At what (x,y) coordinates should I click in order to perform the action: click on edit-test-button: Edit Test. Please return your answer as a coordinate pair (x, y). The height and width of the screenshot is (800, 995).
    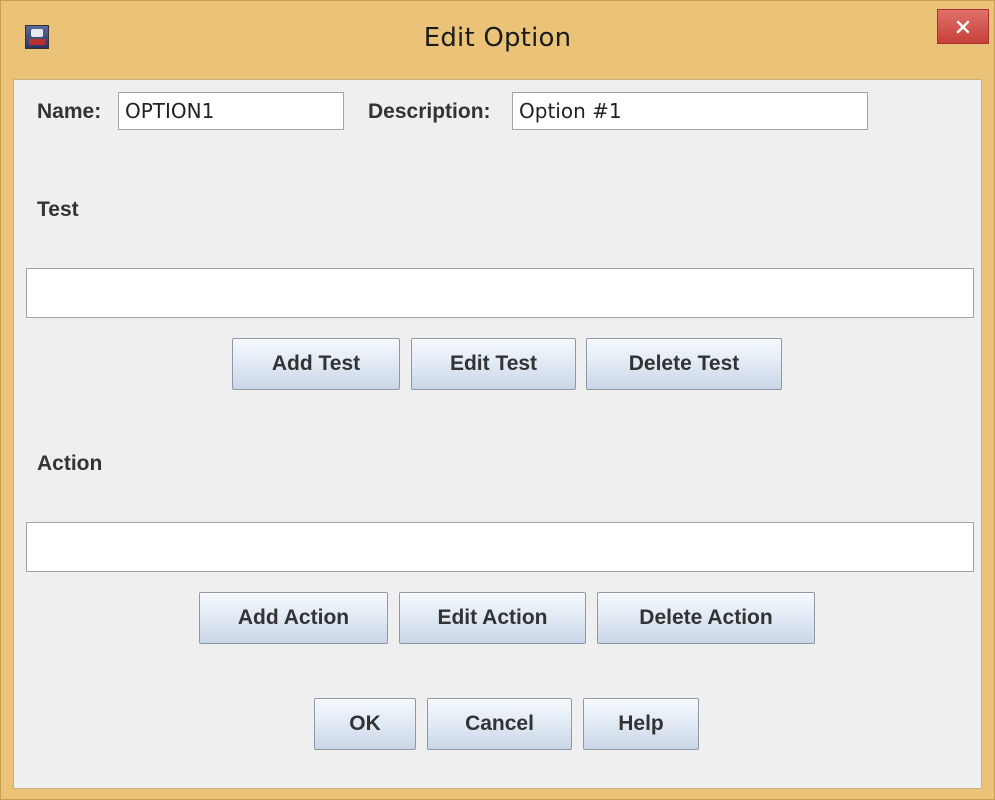
    Looking at the image, I should click on (493, 364).